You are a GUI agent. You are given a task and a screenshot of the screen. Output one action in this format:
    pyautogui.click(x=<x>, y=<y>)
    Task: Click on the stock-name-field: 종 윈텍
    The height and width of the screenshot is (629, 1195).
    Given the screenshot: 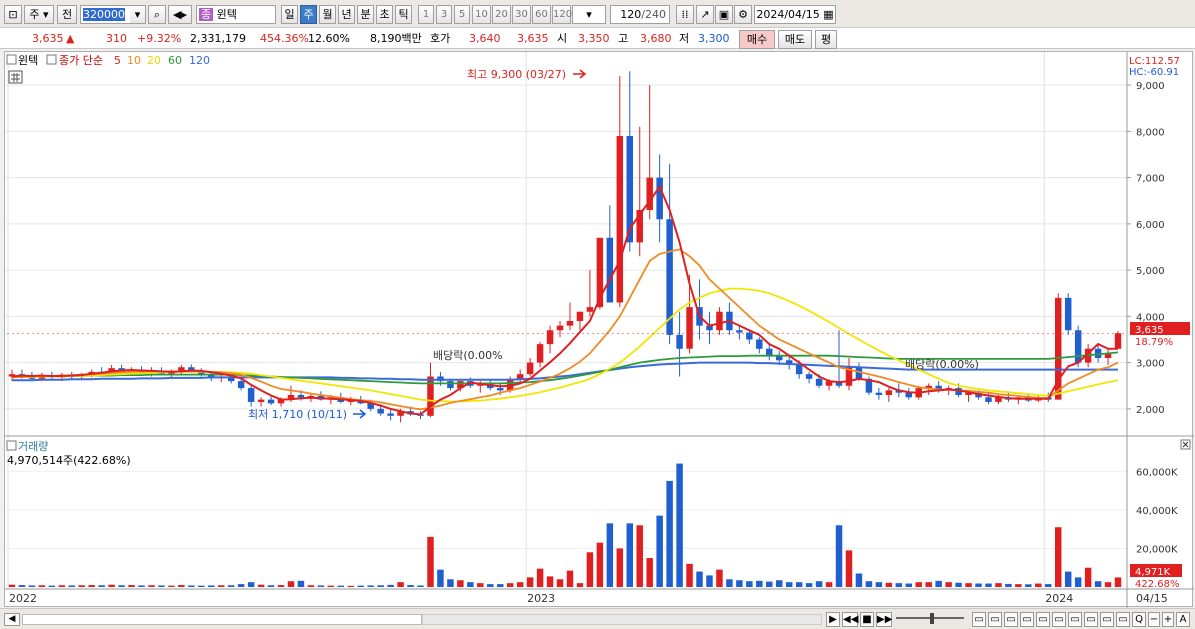 What is the action you would take?
    pyautogui.click(x=236, y=14)
    